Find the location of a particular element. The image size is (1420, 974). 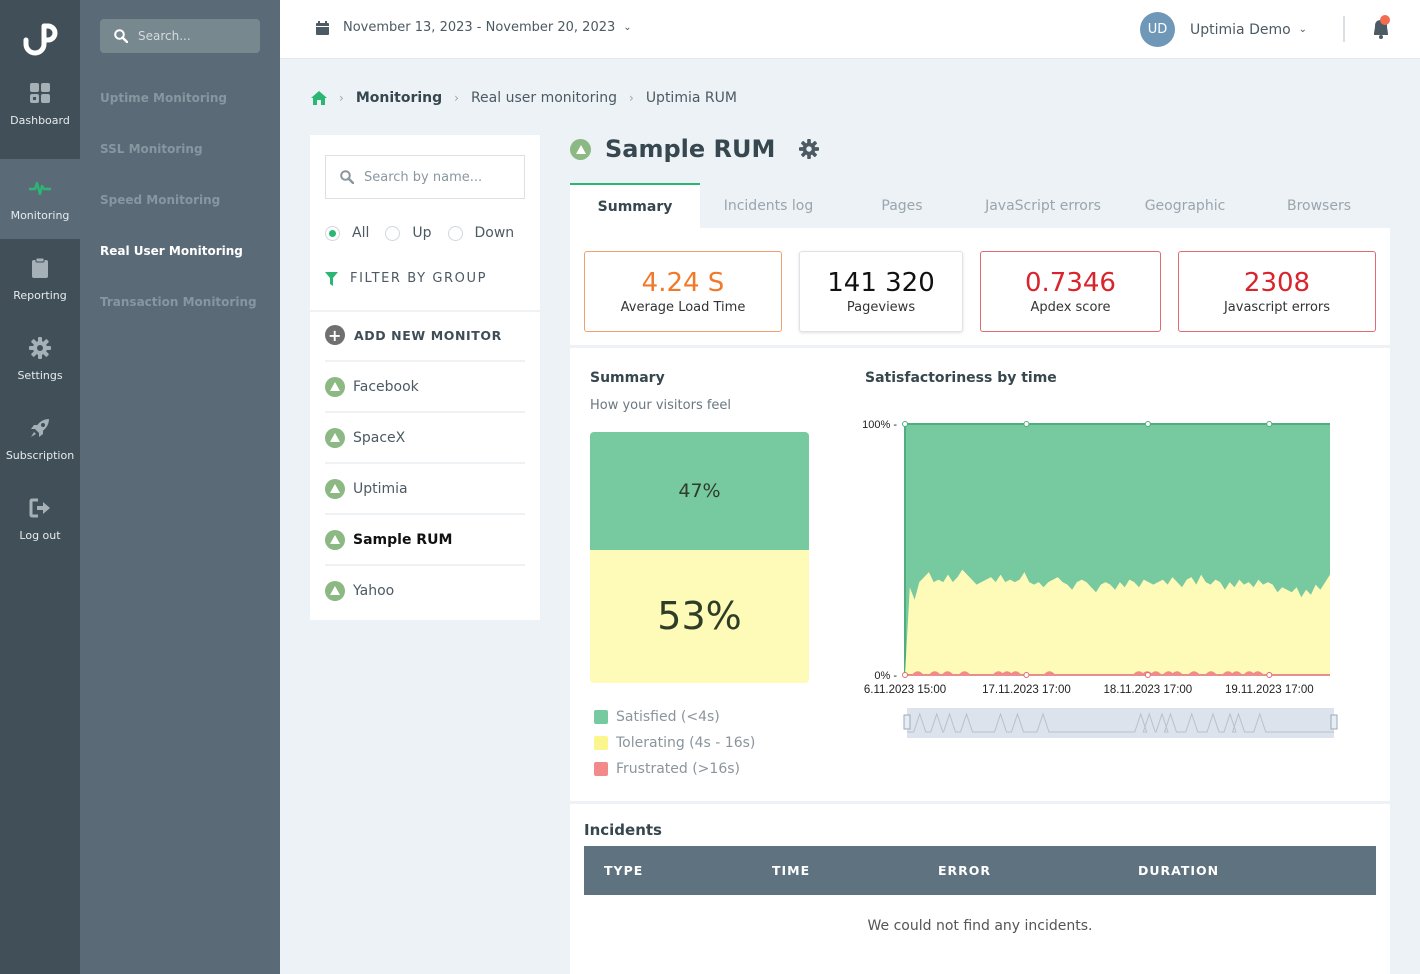

logout-icon is located at coordinates (40, 508).